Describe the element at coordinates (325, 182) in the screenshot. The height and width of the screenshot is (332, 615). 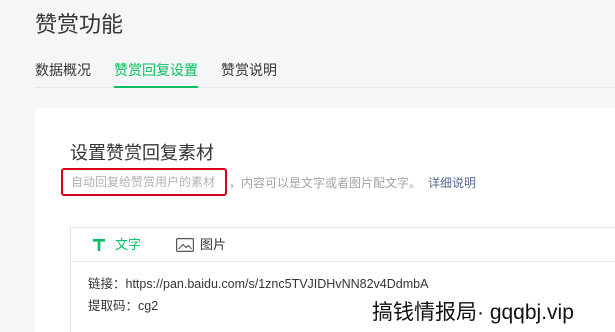
I see `hint-text: ，内容可以是文字或者图片配文字。` at that location.